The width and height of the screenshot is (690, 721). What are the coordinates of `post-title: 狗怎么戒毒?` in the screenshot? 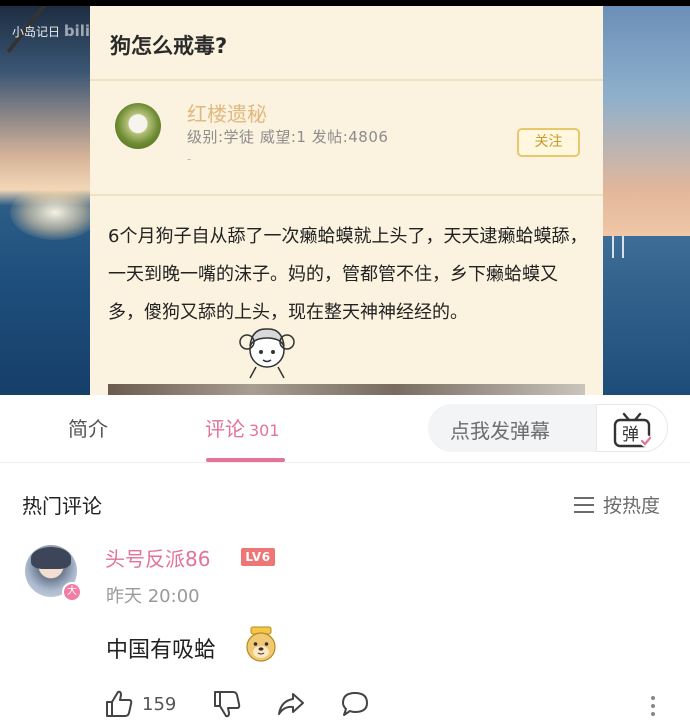 It's located at (169, 46).